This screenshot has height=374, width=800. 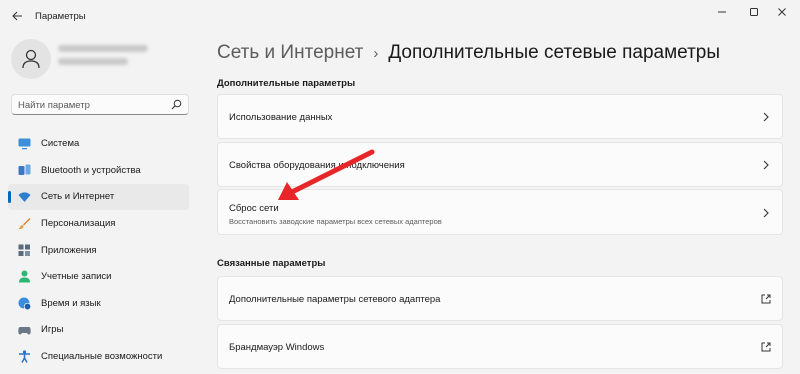 What do you see at coordinates (98, 330) in the screenshot?
I see `sidebar-item-gaming: Игры` at bounding box center [98, 330].